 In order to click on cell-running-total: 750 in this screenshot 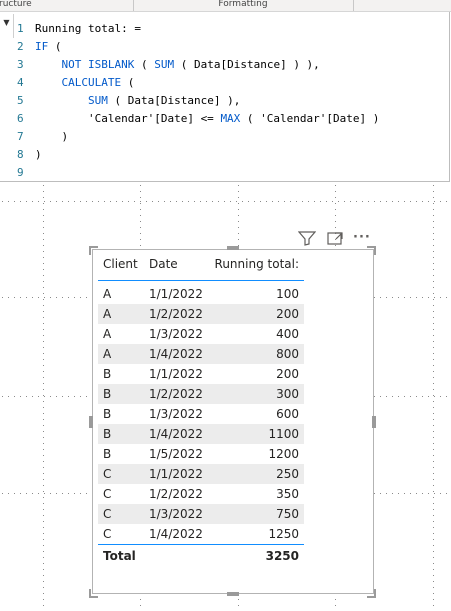, I will do `click(287, 514)`.